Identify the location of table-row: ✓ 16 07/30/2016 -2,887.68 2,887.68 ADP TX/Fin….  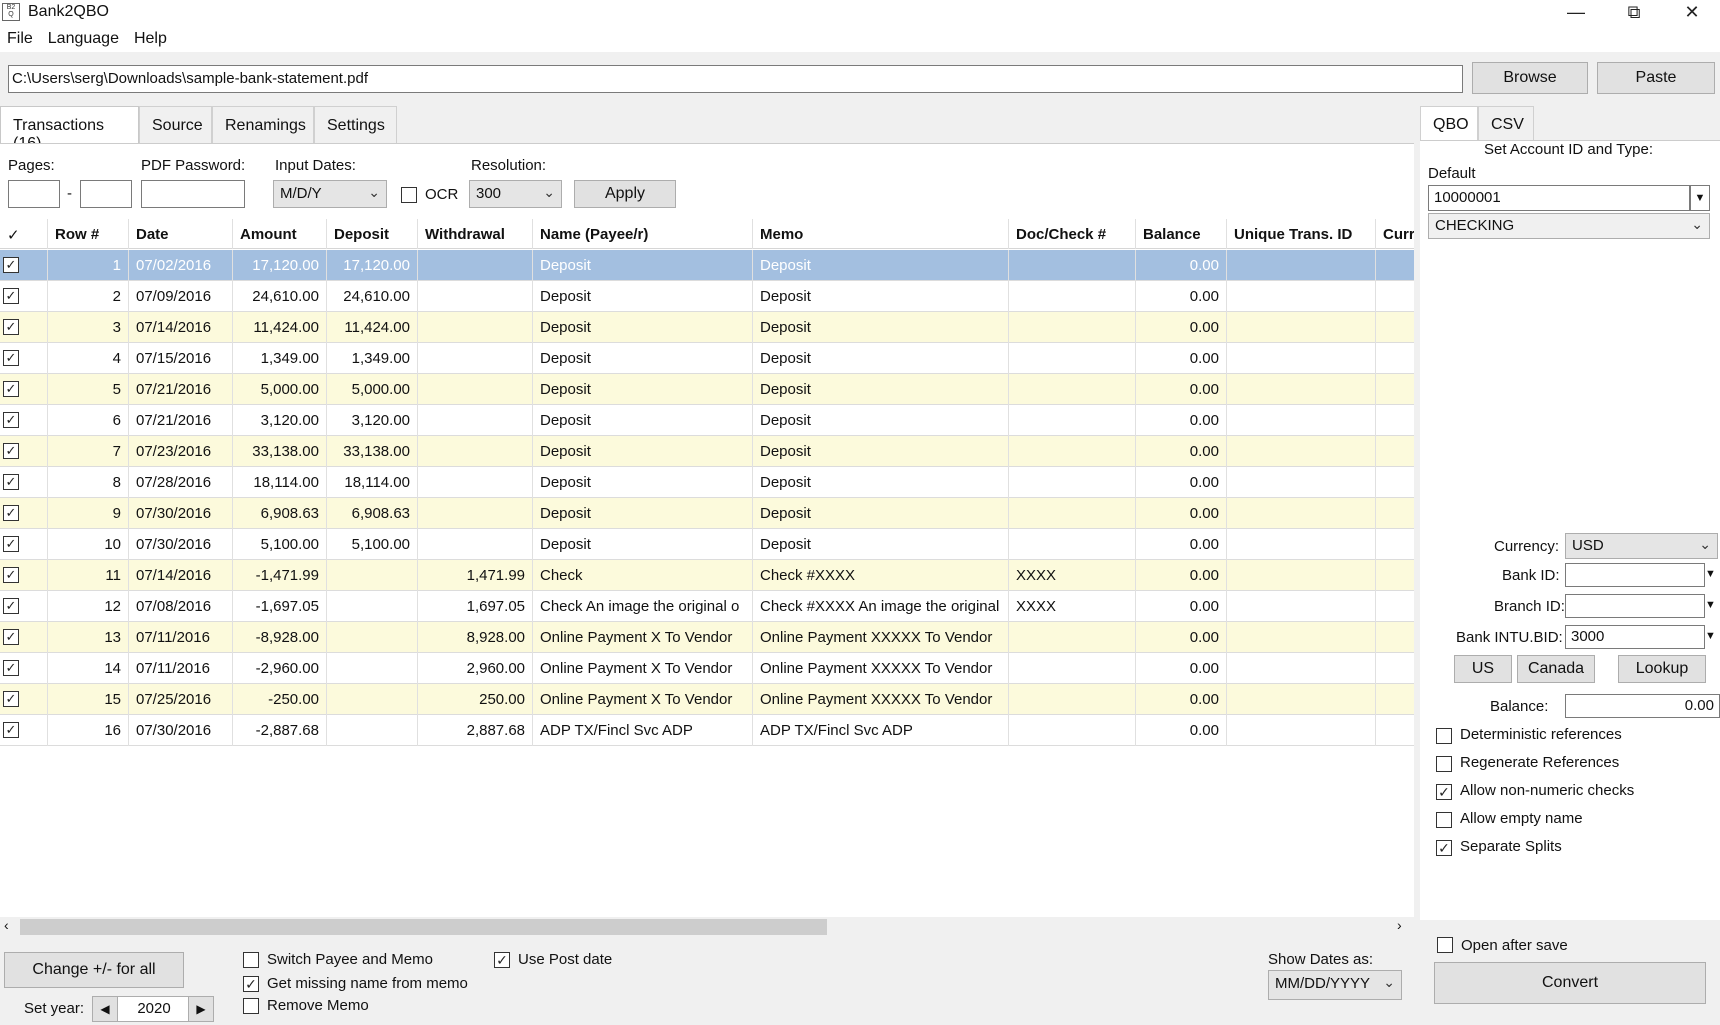
(707, 730).